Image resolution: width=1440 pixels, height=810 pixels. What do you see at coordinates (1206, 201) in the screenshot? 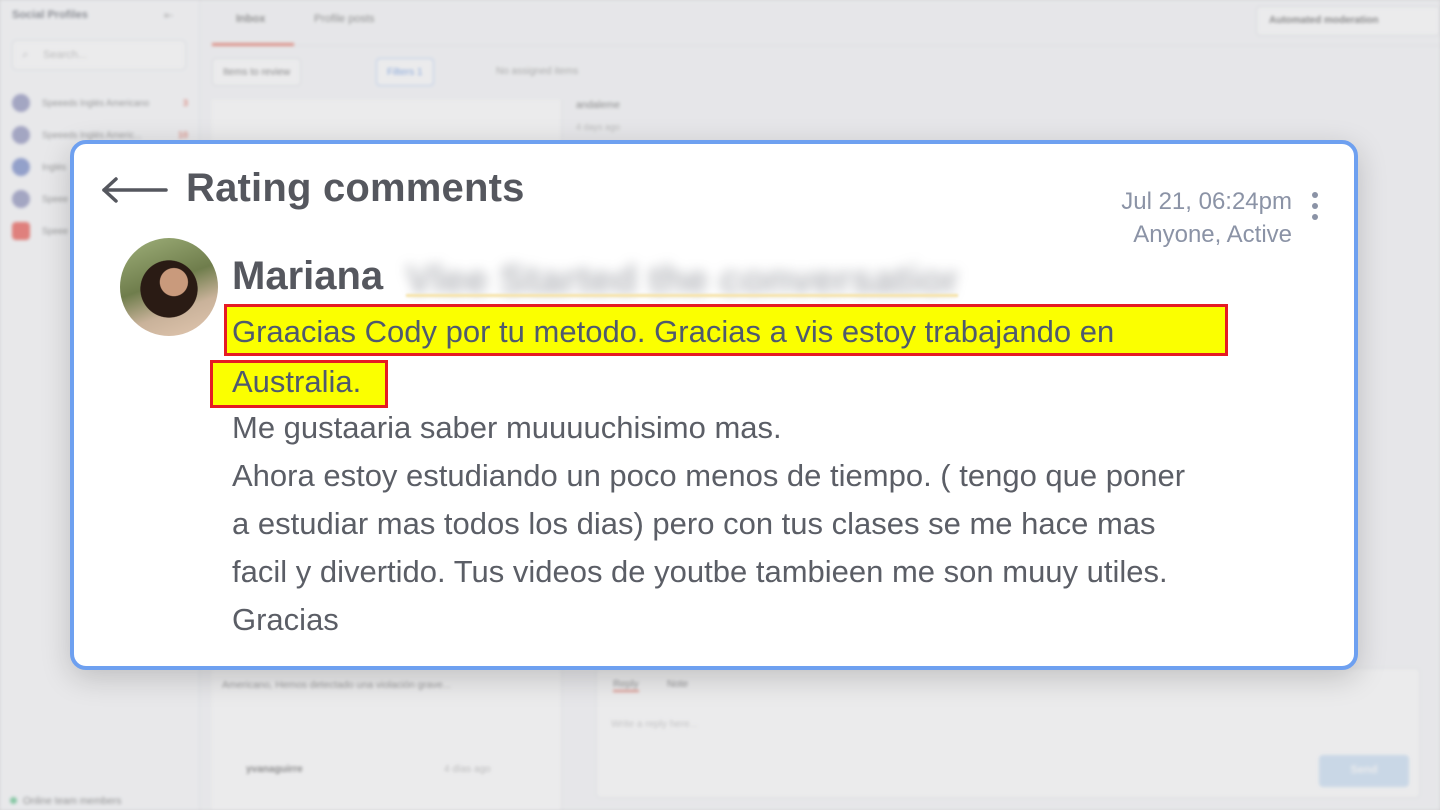
I see `message-timestamp: Jul 21, 06:24pm` at bounding box center [1206, 201].